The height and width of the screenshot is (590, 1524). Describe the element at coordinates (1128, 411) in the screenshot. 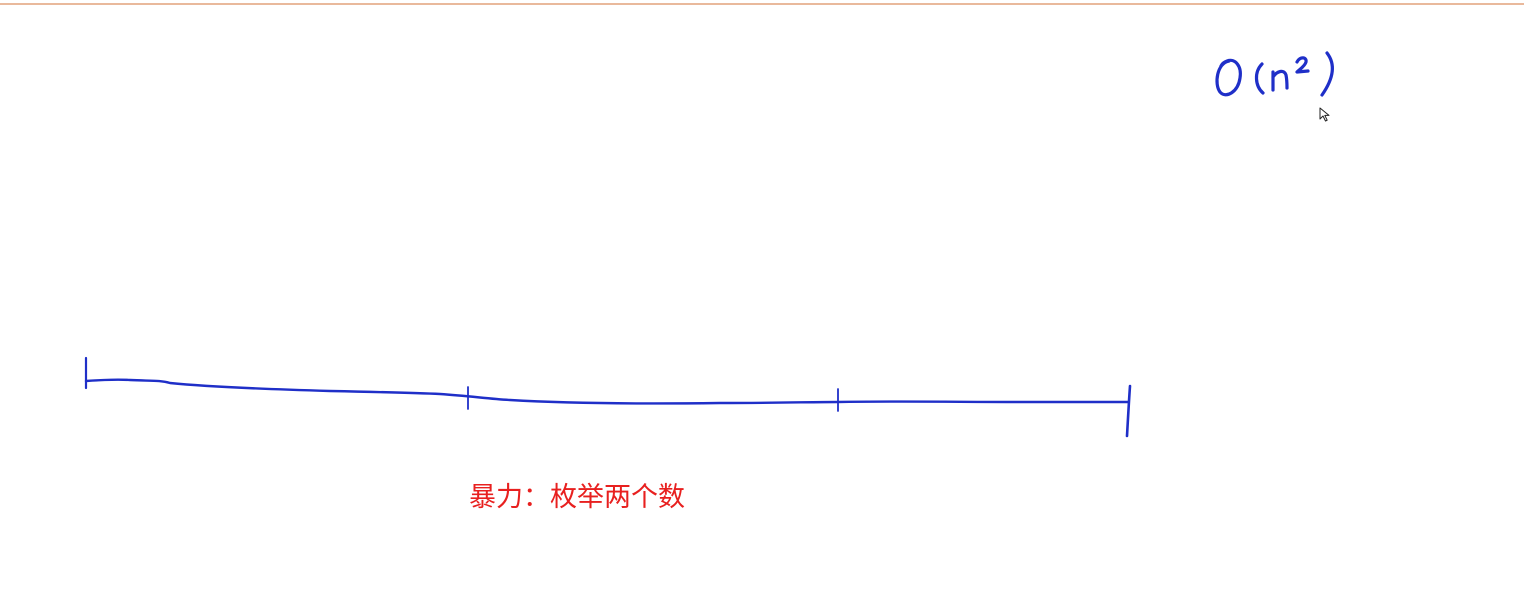

I see `number-line-end-tick` at that location.